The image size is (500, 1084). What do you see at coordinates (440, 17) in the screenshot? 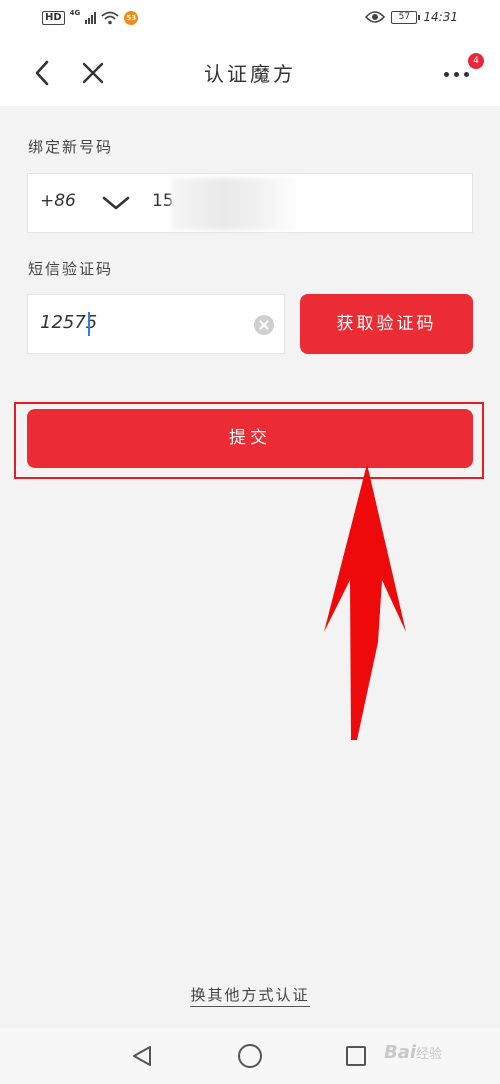
I see `clock: 14:31` at bounding box center [440, 17].